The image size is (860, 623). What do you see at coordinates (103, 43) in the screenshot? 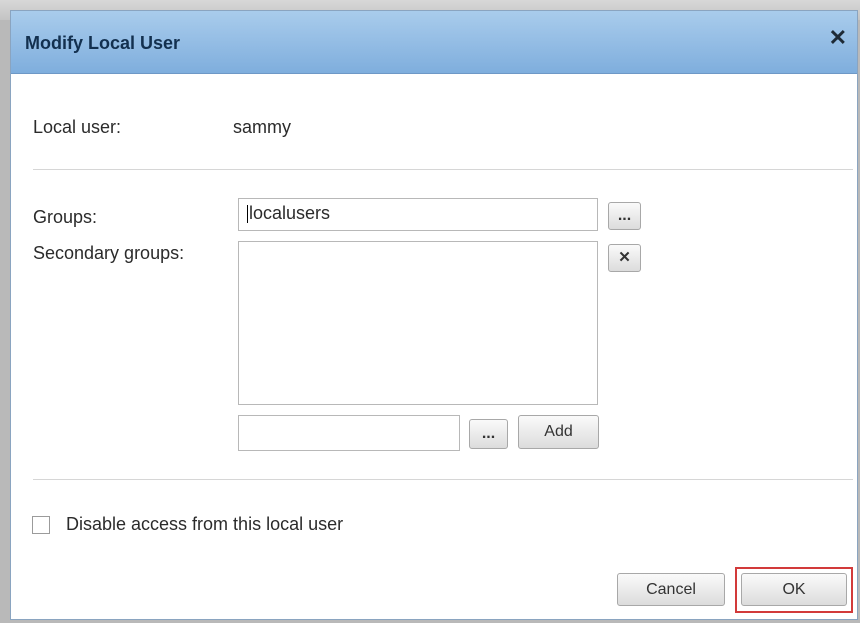
I see `dialog-title: Modify Local User` at bounding box center [103, 43].